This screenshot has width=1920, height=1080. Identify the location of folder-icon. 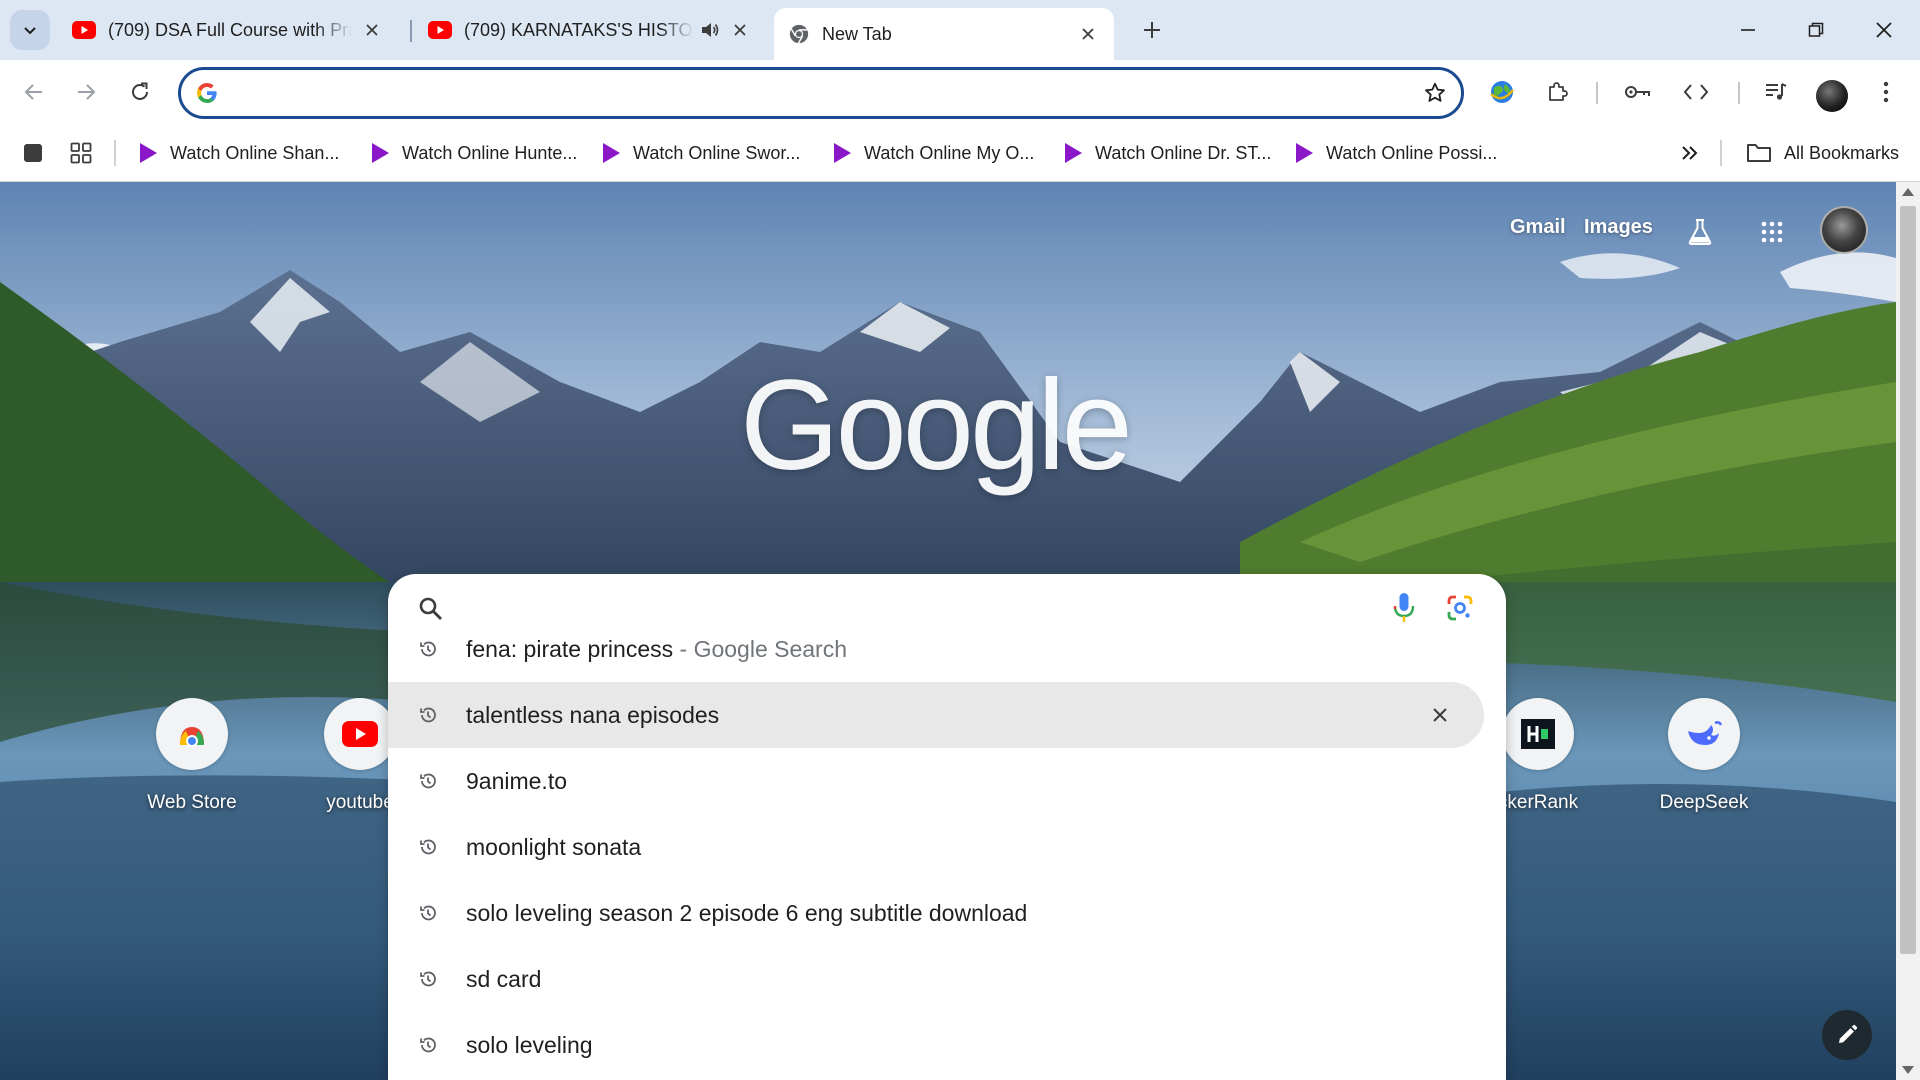
(1759, 153).